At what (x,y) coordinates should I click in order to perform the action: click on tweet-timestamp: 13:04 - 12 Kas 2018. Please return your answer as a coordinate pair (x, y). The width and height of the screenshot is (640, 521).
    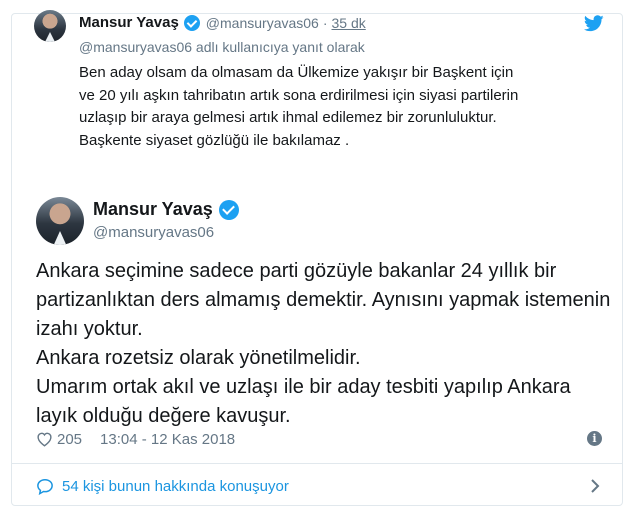
    Looking at the image, I should click on (167, 439).